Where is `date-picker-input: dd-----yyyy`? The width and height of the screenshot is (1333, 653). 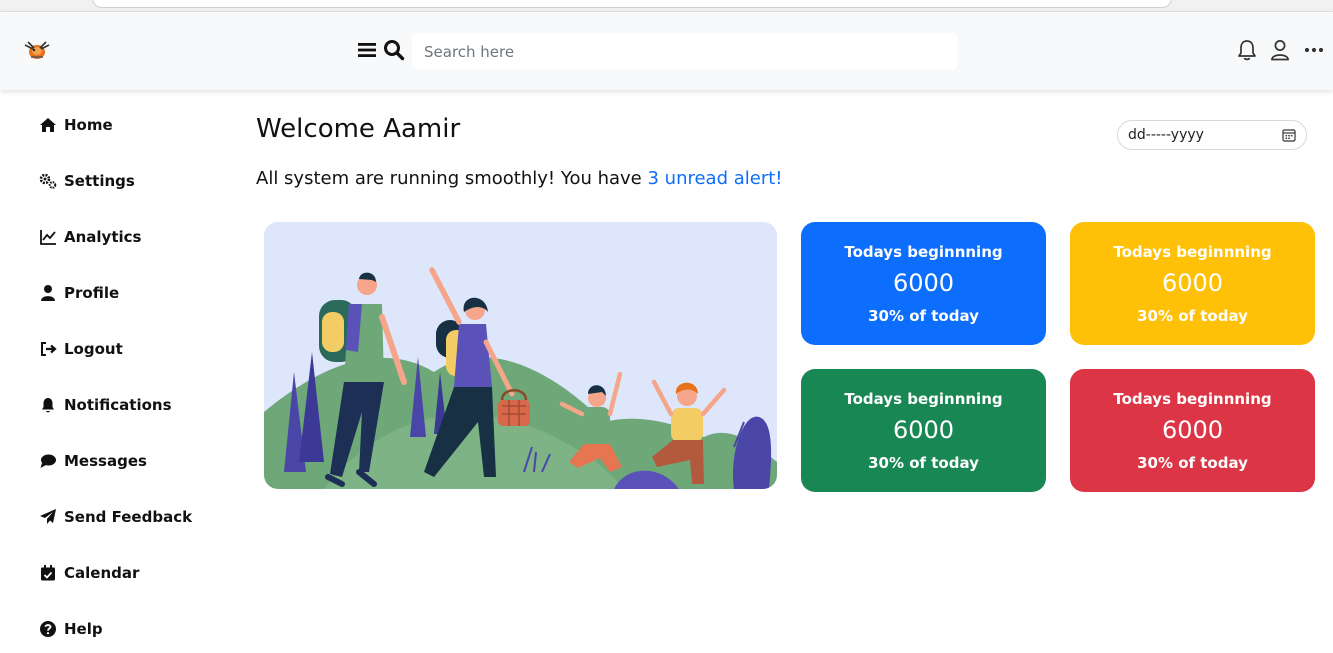
date-picker-input: dd-----yyyy is located at coordinates (1212, 135).